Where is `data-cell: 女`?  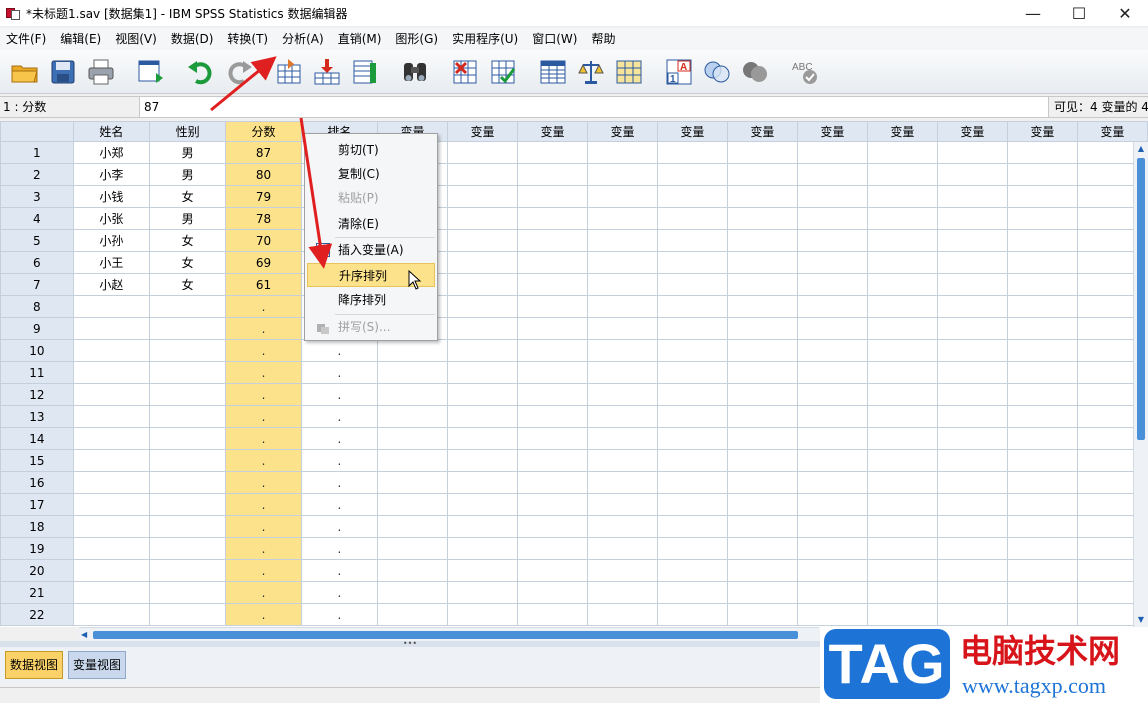 data-cell: 女 is located at coordinates (188, 196).